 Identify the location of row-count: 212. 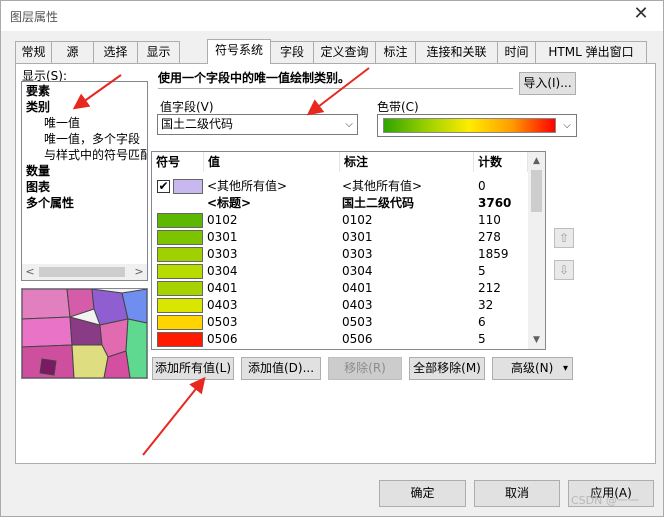
(489, 288).